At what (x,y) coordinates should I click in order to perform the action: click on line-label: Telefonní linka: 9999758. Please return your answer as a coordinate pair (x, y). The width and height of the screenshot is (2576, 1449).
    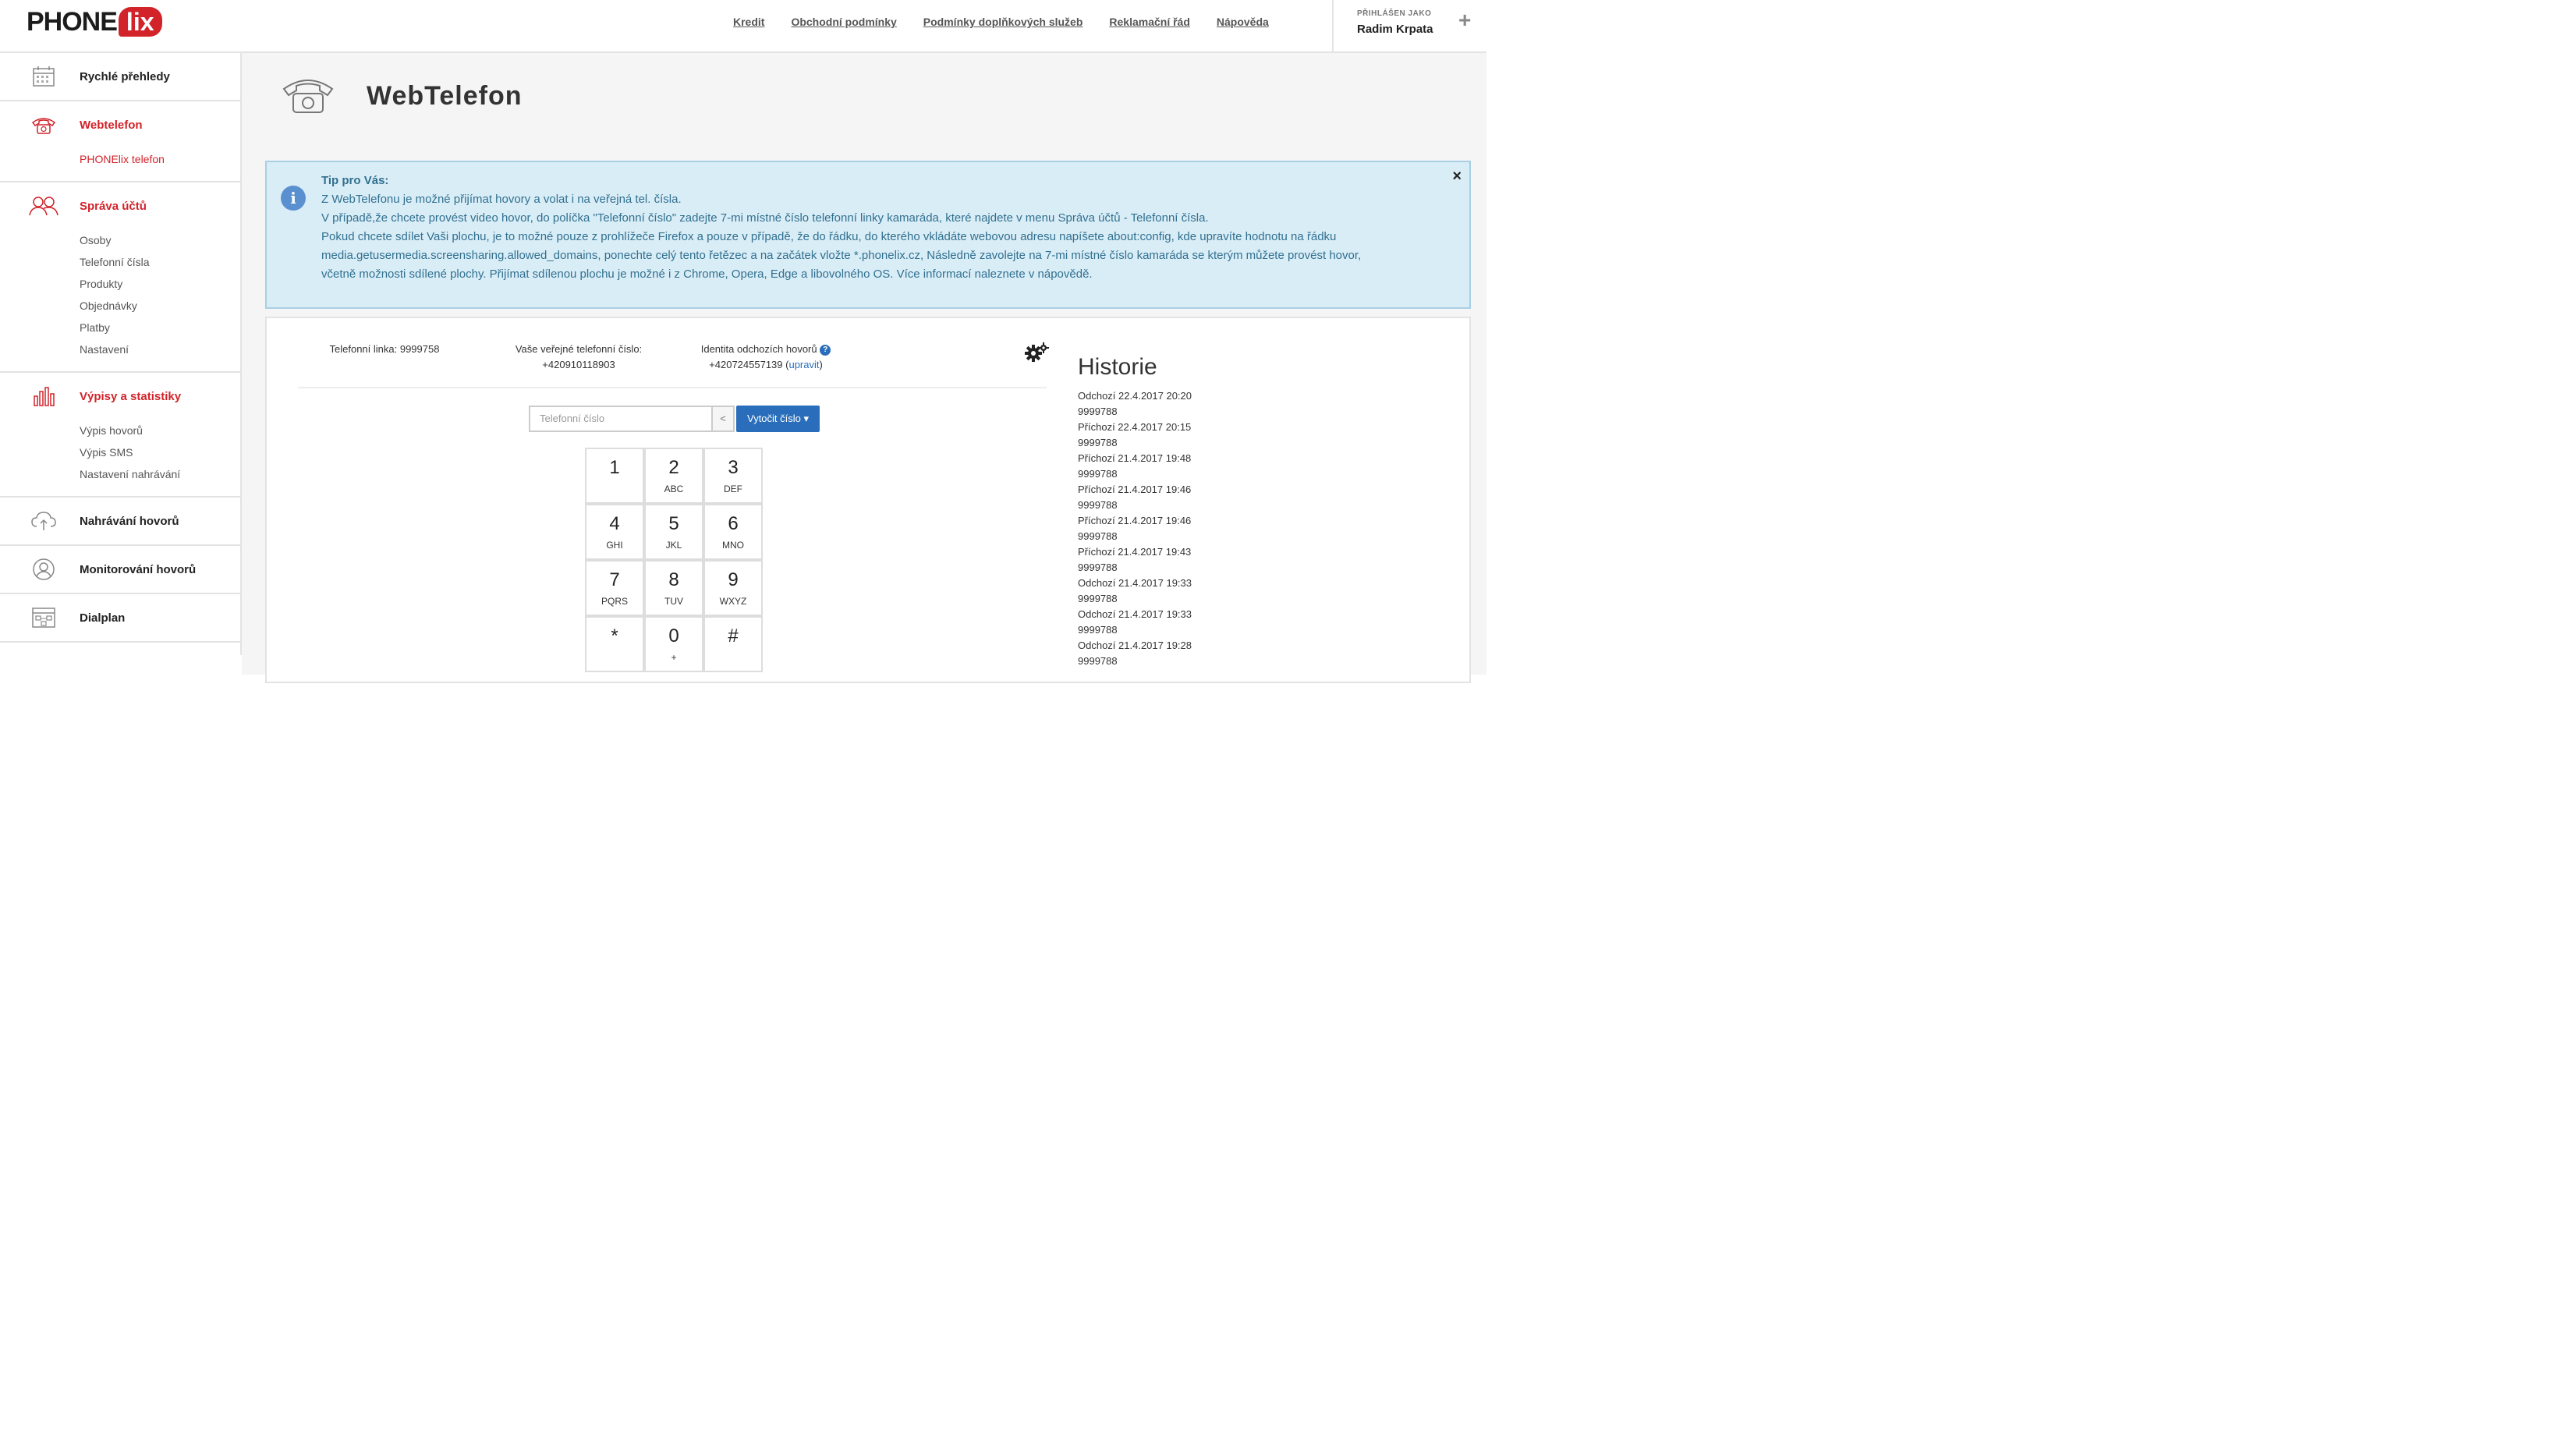
    Looking at the image, I should click on (384, 349).